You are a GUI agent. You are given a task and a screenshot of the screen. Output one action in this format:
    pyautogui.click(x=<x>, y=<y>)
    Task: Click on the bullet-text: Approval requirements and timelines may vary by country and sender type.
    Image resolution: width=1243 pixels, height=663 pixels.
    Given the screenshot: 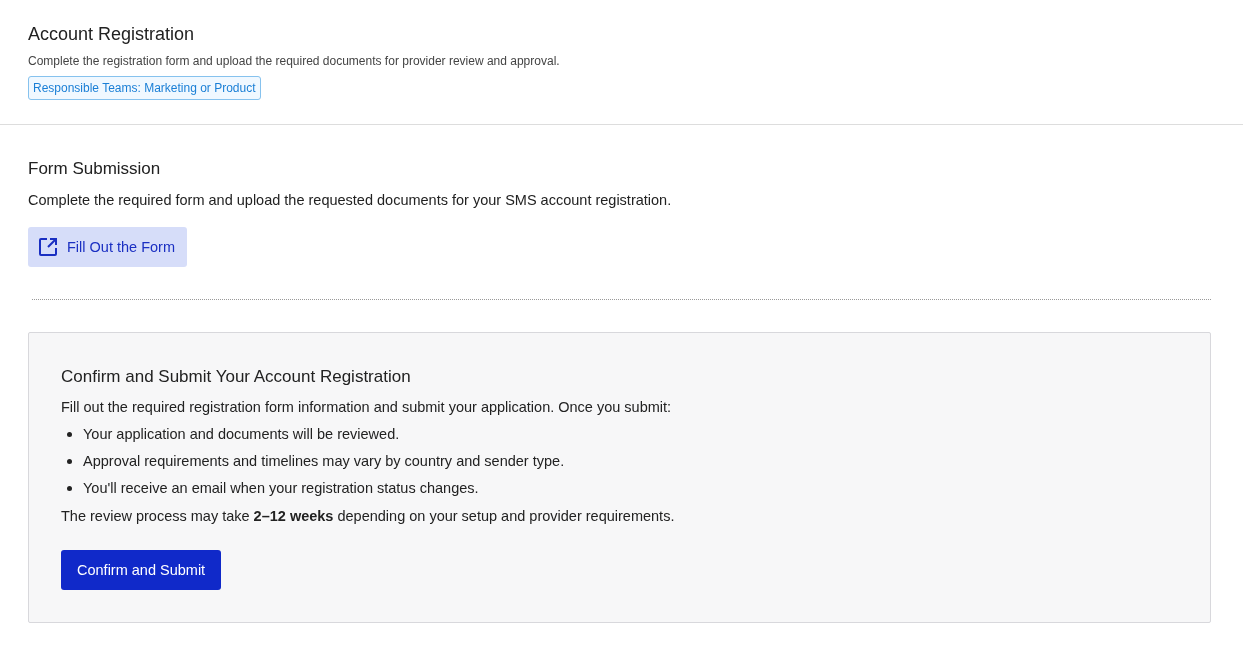 What is the action you would take?
    pyautogui.click(x=324, y=461)
    